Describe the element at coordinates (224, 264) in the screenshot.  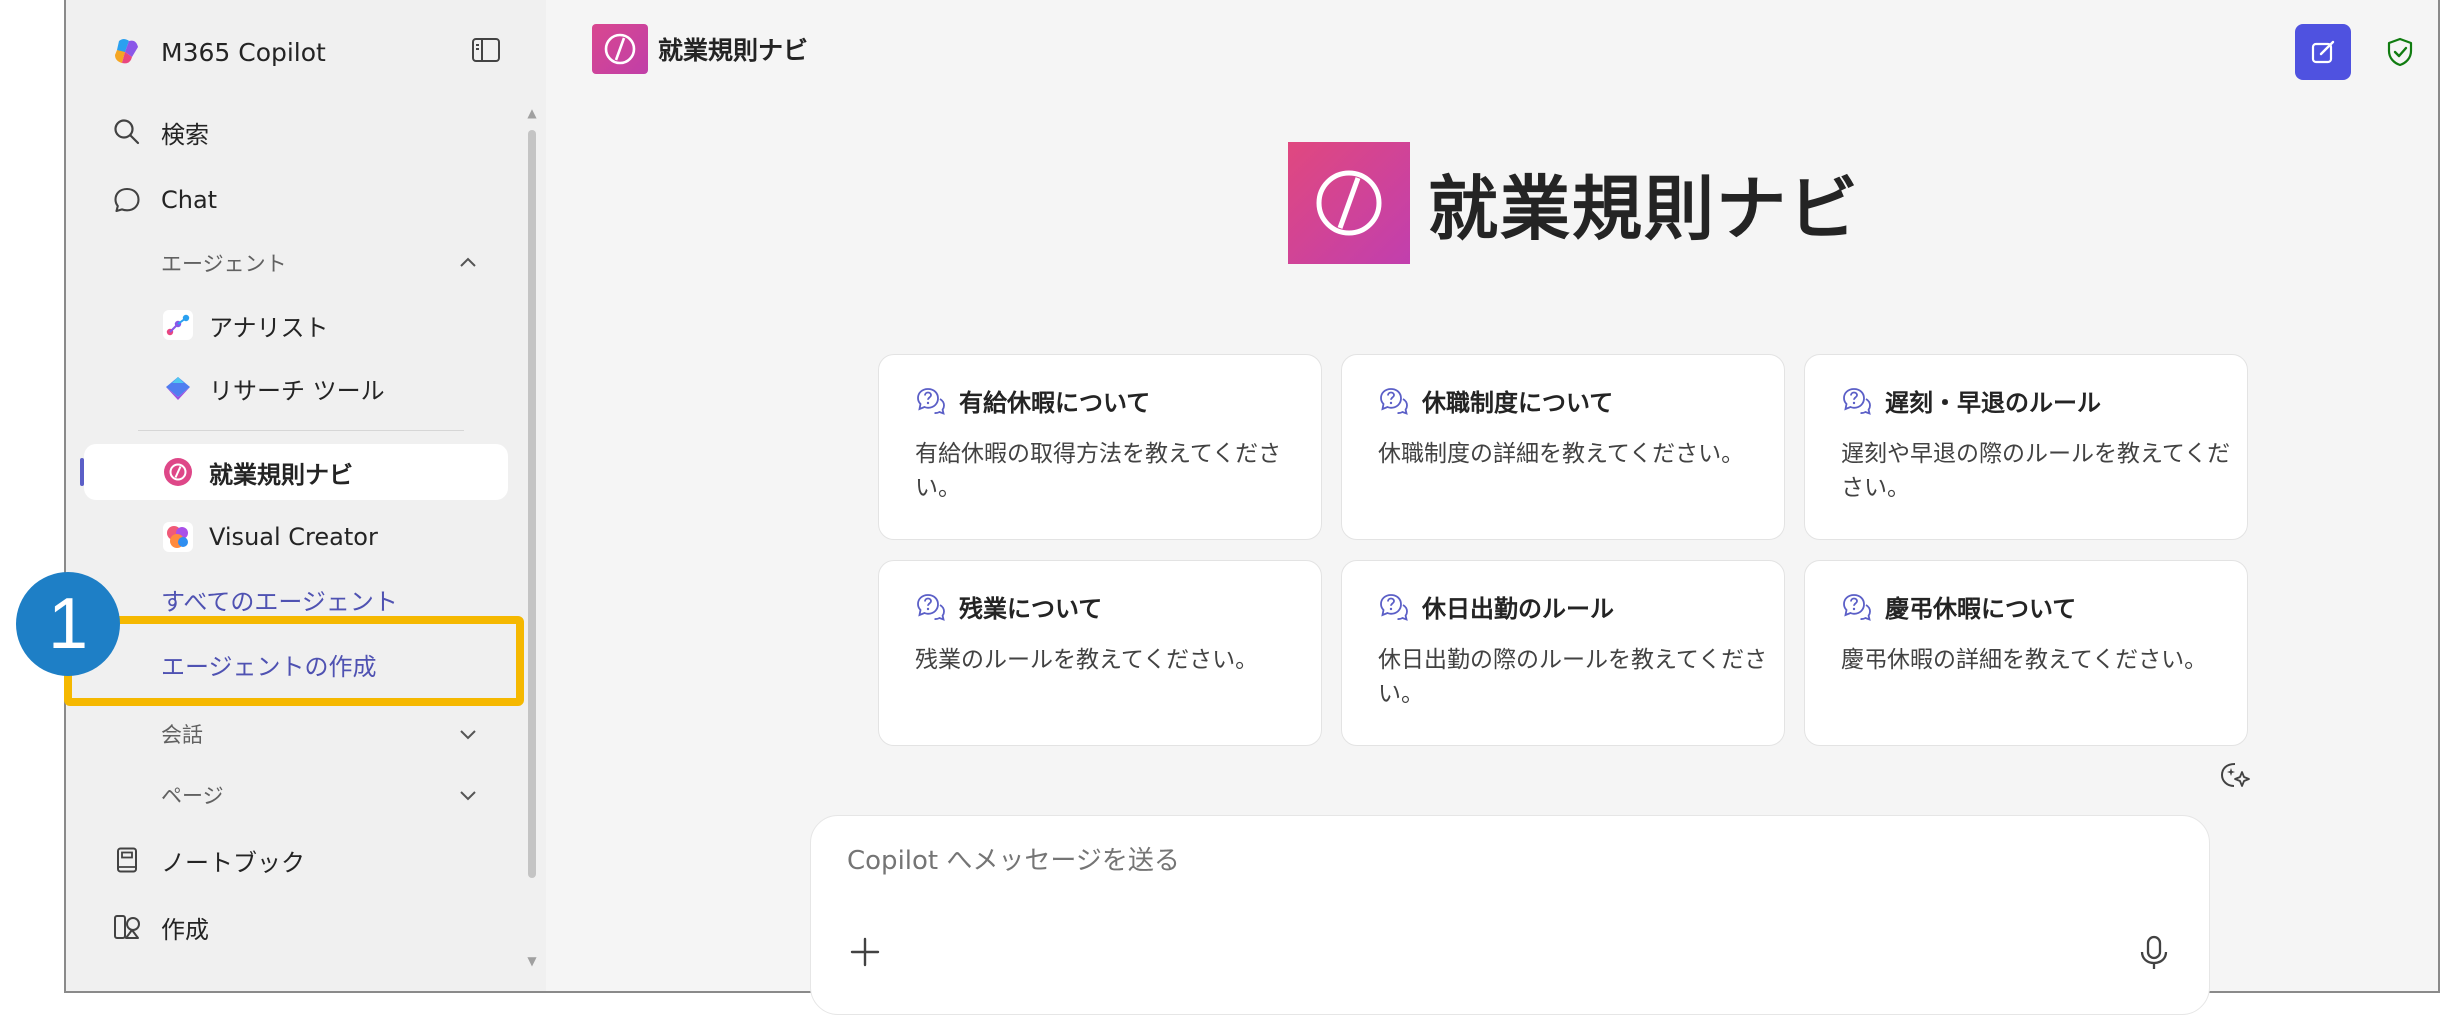
I see `agents-section-label: エージェント` at that location.